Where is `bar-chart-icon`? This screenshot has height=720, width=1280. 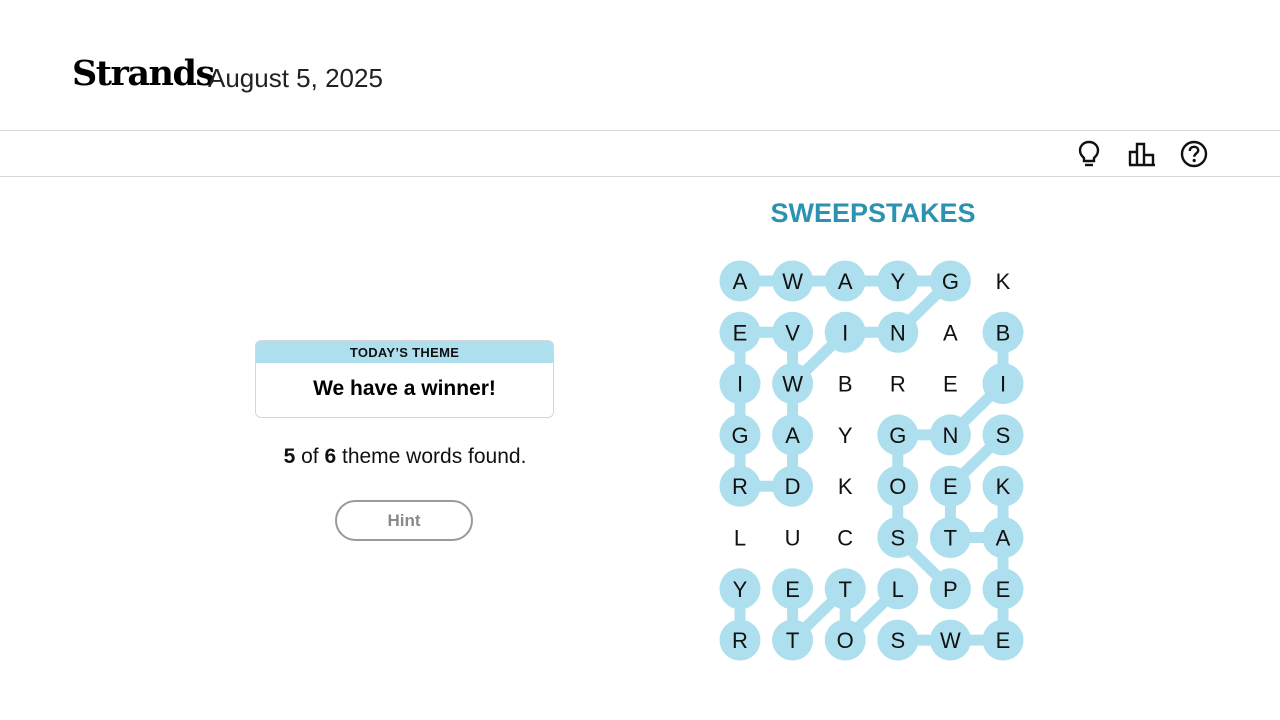
bar-chart-icon is located at coordinates (1141, 154).